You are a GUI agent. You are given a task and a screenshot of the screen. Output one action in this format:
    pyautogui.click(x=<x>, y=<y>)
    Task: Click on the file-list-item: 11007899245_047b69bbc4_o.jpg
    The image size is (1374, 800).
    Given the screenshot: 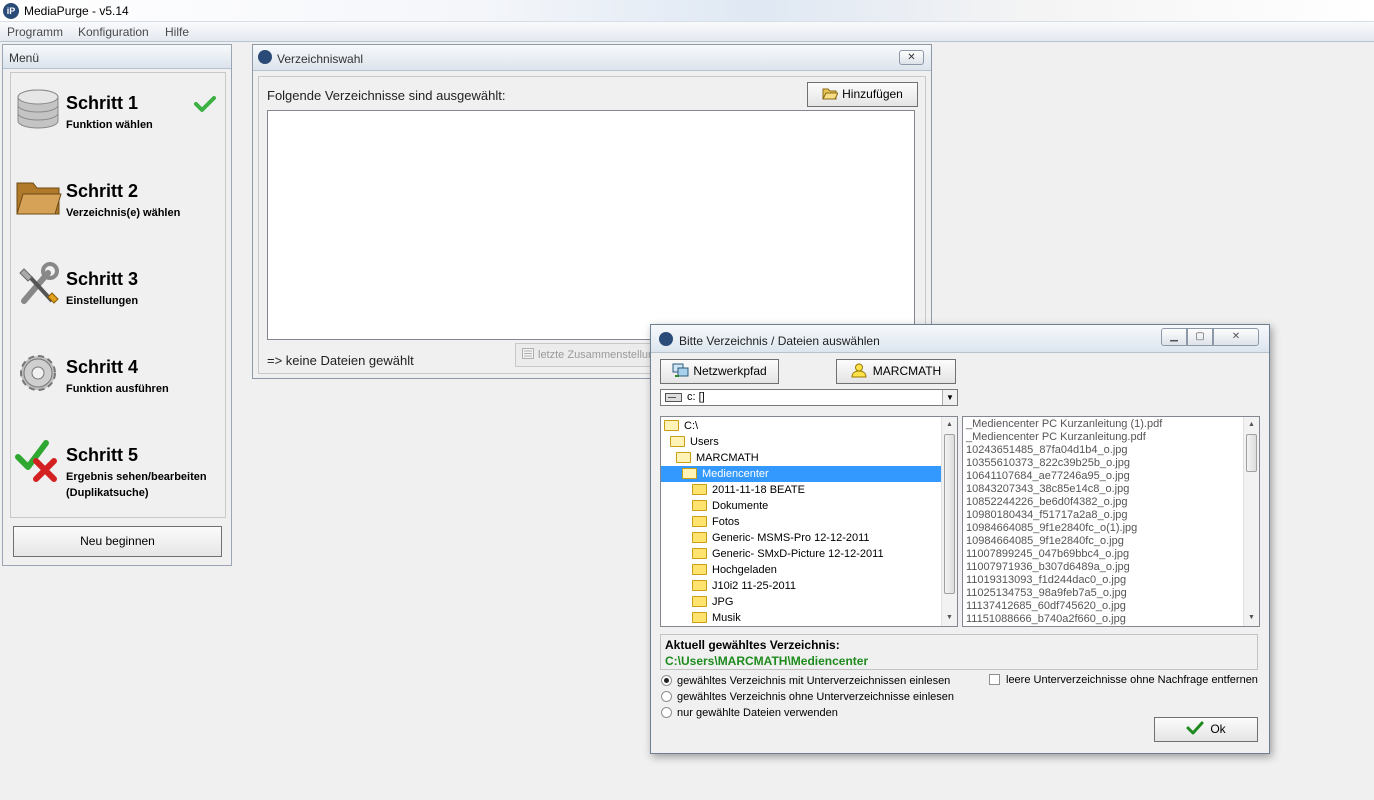 What is the action you would take?
    pyautogui.click(x=1047, y=554)
    